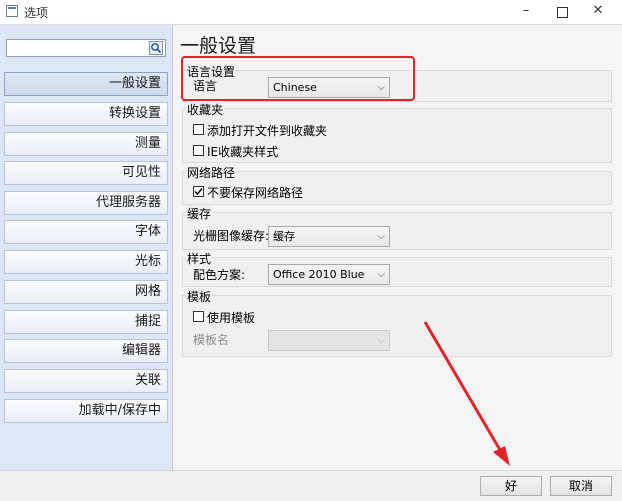  What do you see at coordinates (231, 318) in the screenshot?
I see `use-template-label: 使用模板` at bounding box center [231, 318].